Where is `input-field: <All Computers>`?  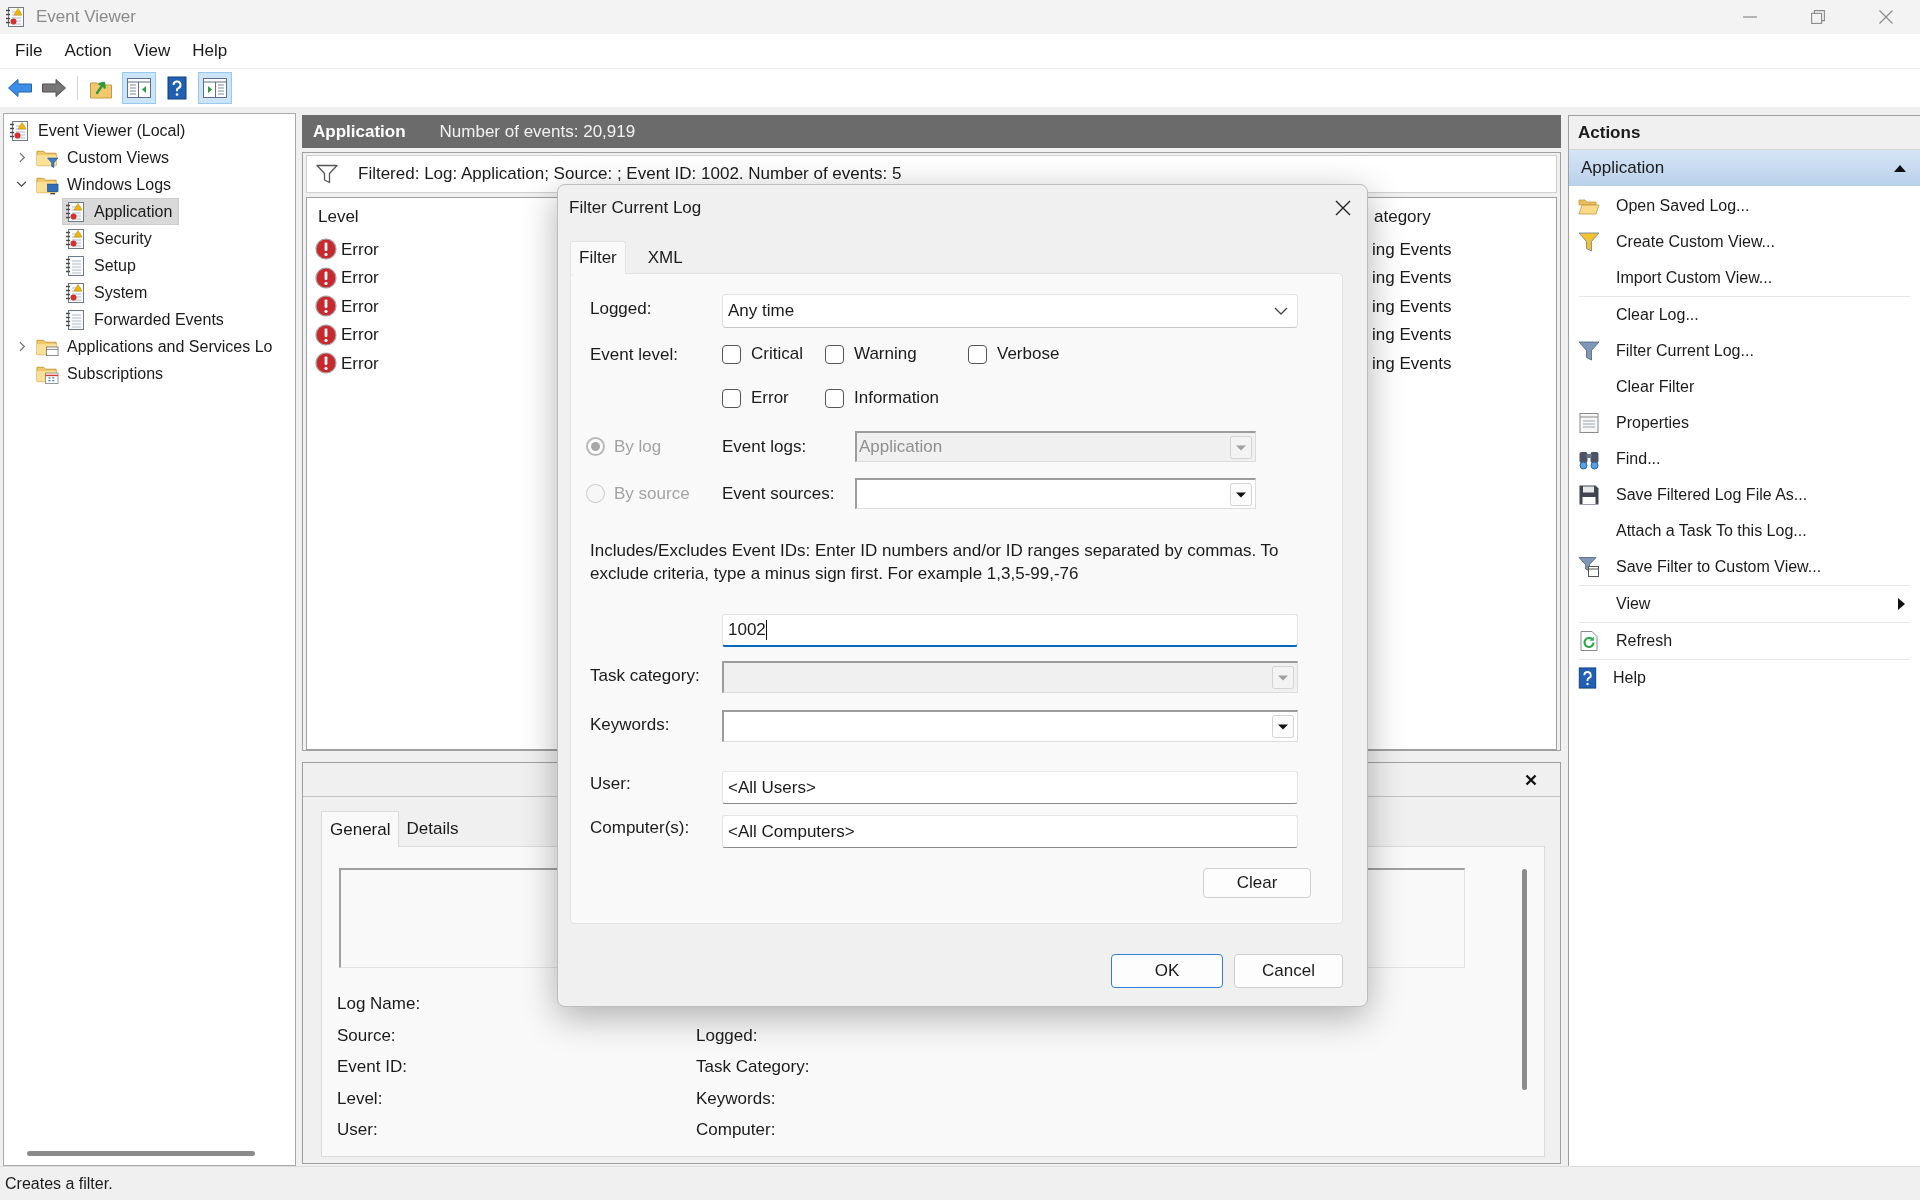
input-field: <All Computers> is located at coordinates (1010, 831).